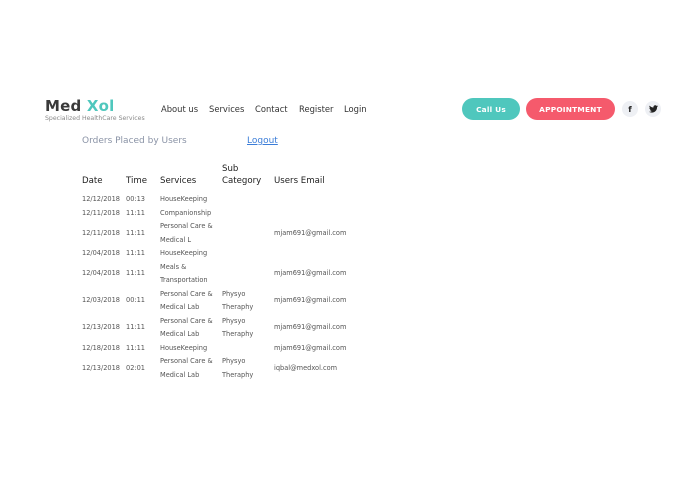  I want to click on service-line: Meals &, so click(173, 266).